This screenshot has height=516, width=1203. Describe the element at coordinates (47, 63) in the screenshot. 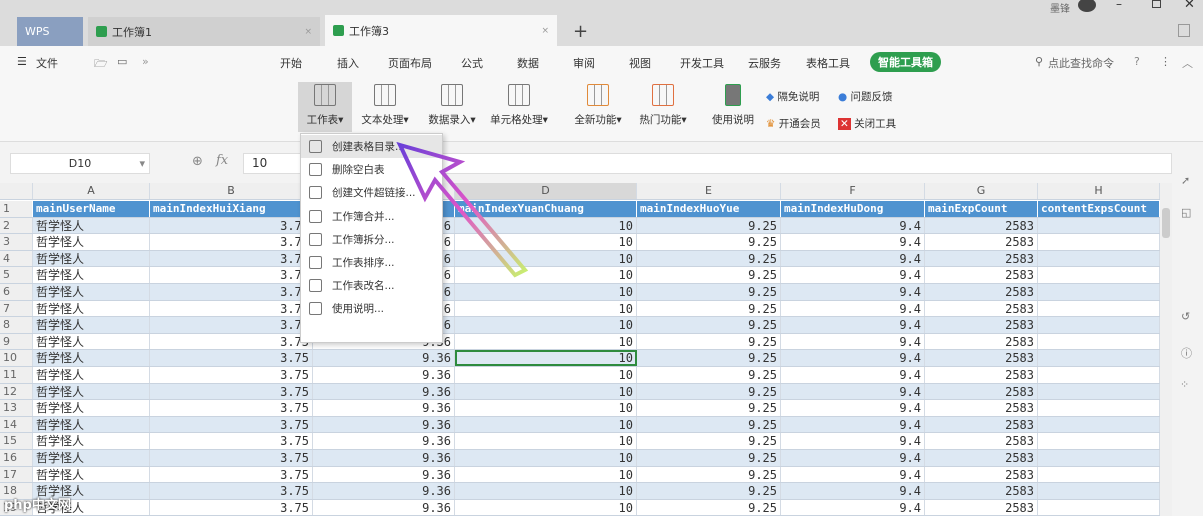

I see `file-menu: 文件` at that location.